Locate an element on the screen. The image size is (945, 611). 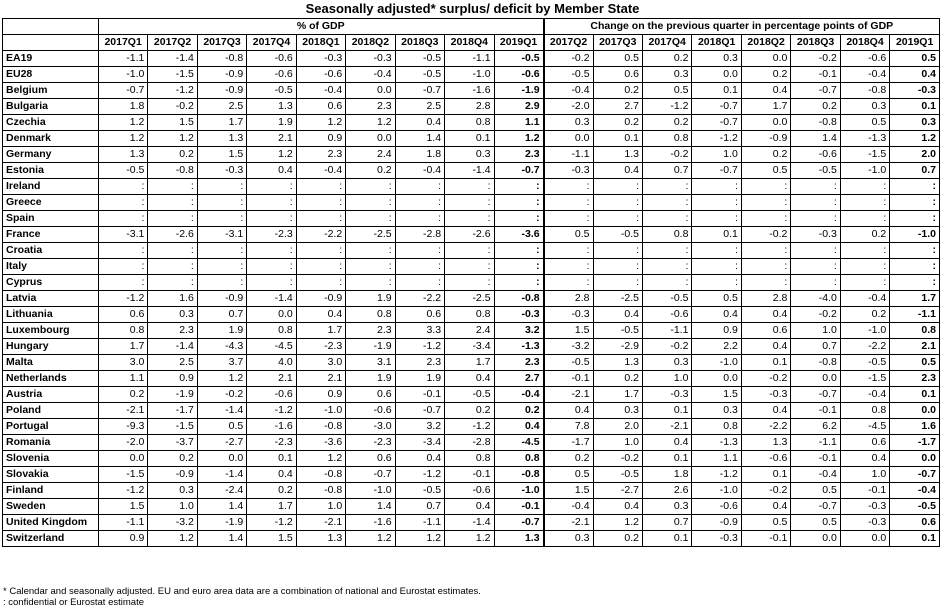
value-cell: 1.9 is located at coordinates (271, 122).